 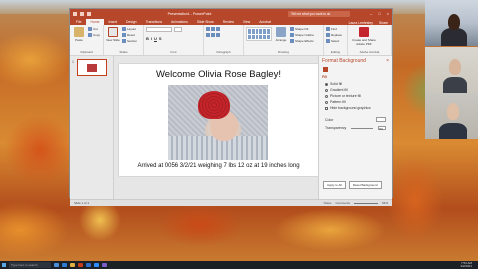 What do you see at coordinates (369, 52) in the screenshot?
I see `acrobat-group-label: Adobe Acrobat` at bounding box center [369, 52].